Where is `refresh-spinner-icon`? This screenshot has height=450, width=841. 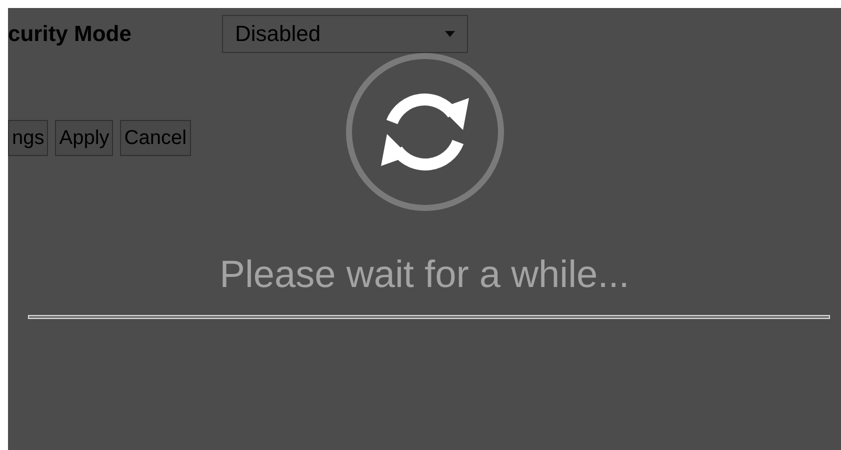 refresh-spinner-icon is located at coordinates (424, 132).